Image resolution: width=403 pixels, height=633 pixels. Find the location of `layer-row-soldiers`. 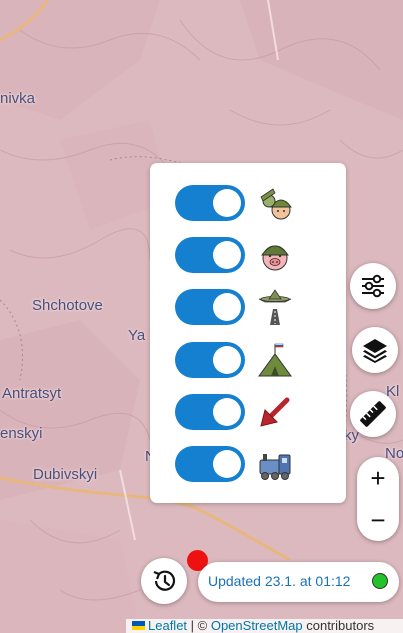

layer-row-soldiers is located at coordinates (245, 203).